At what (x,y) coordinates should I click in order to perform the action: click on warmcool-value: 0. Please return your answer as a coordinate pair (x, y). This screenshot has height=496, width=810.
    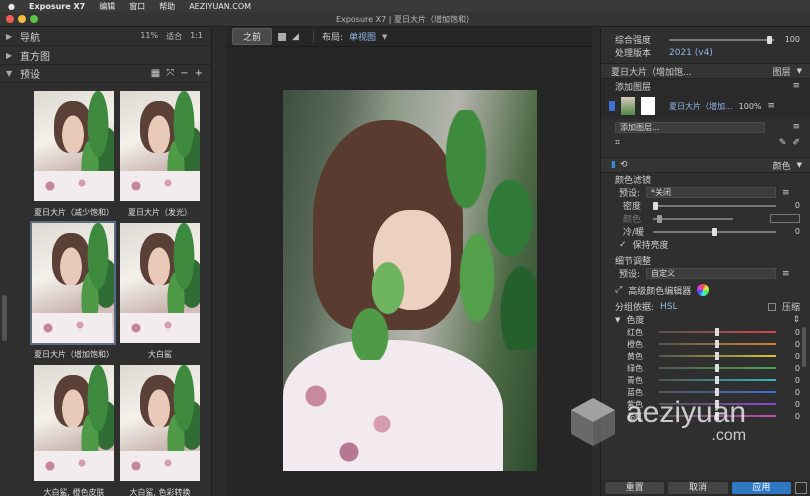
    Looking at the image, I should click on (797, 231).